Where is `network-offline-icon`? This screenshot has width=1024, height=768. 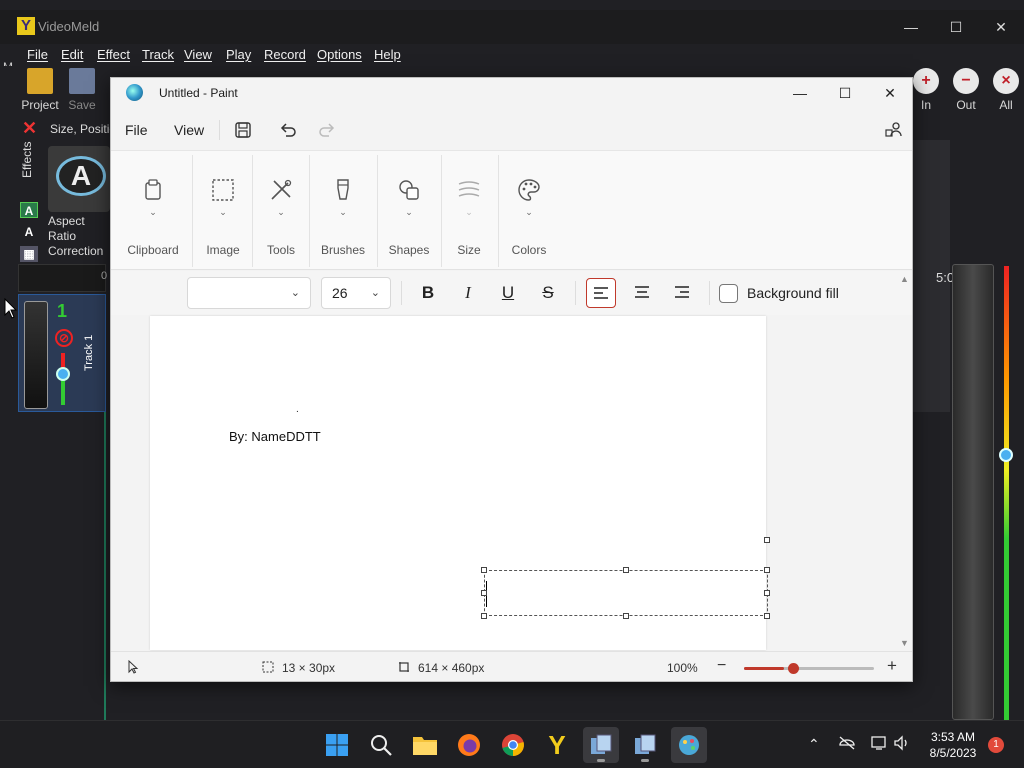
network-offline-icon is located at coordinates (847, 743).